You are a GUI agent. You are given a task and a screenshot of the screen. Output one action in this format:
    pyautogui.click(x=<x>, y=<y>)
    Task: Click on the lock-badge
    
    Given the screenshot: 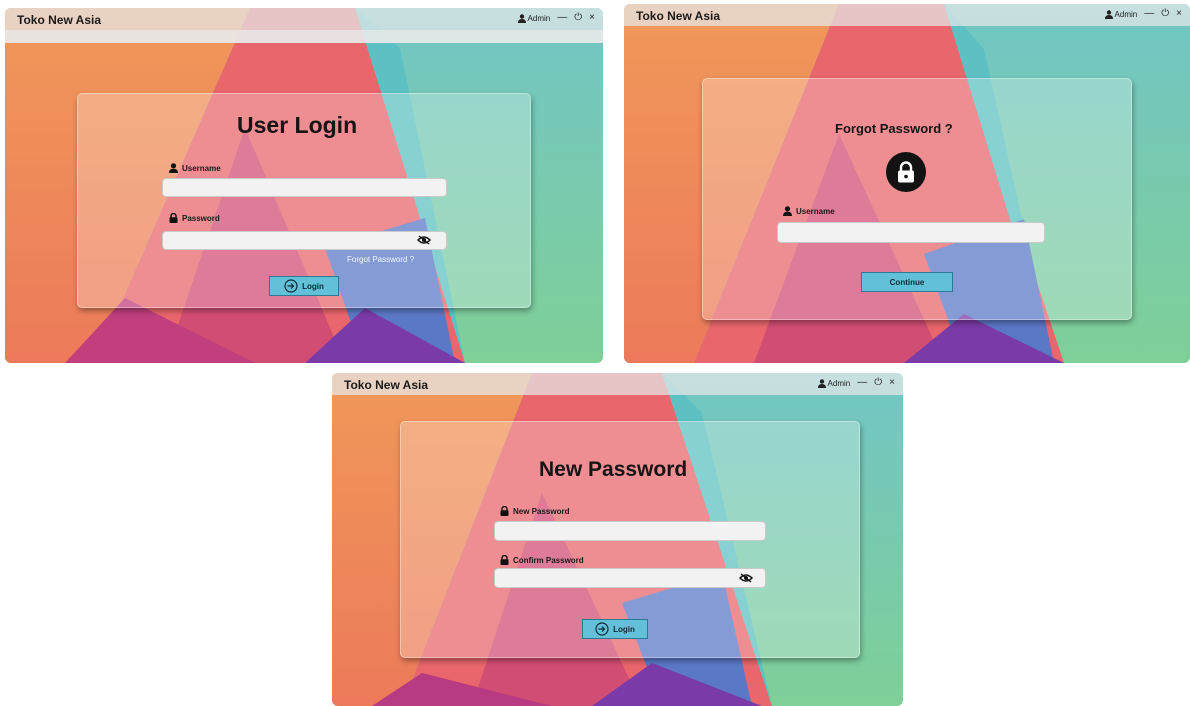 What is the action you would take?
    pyautogui.click(x=906, y=172)
    